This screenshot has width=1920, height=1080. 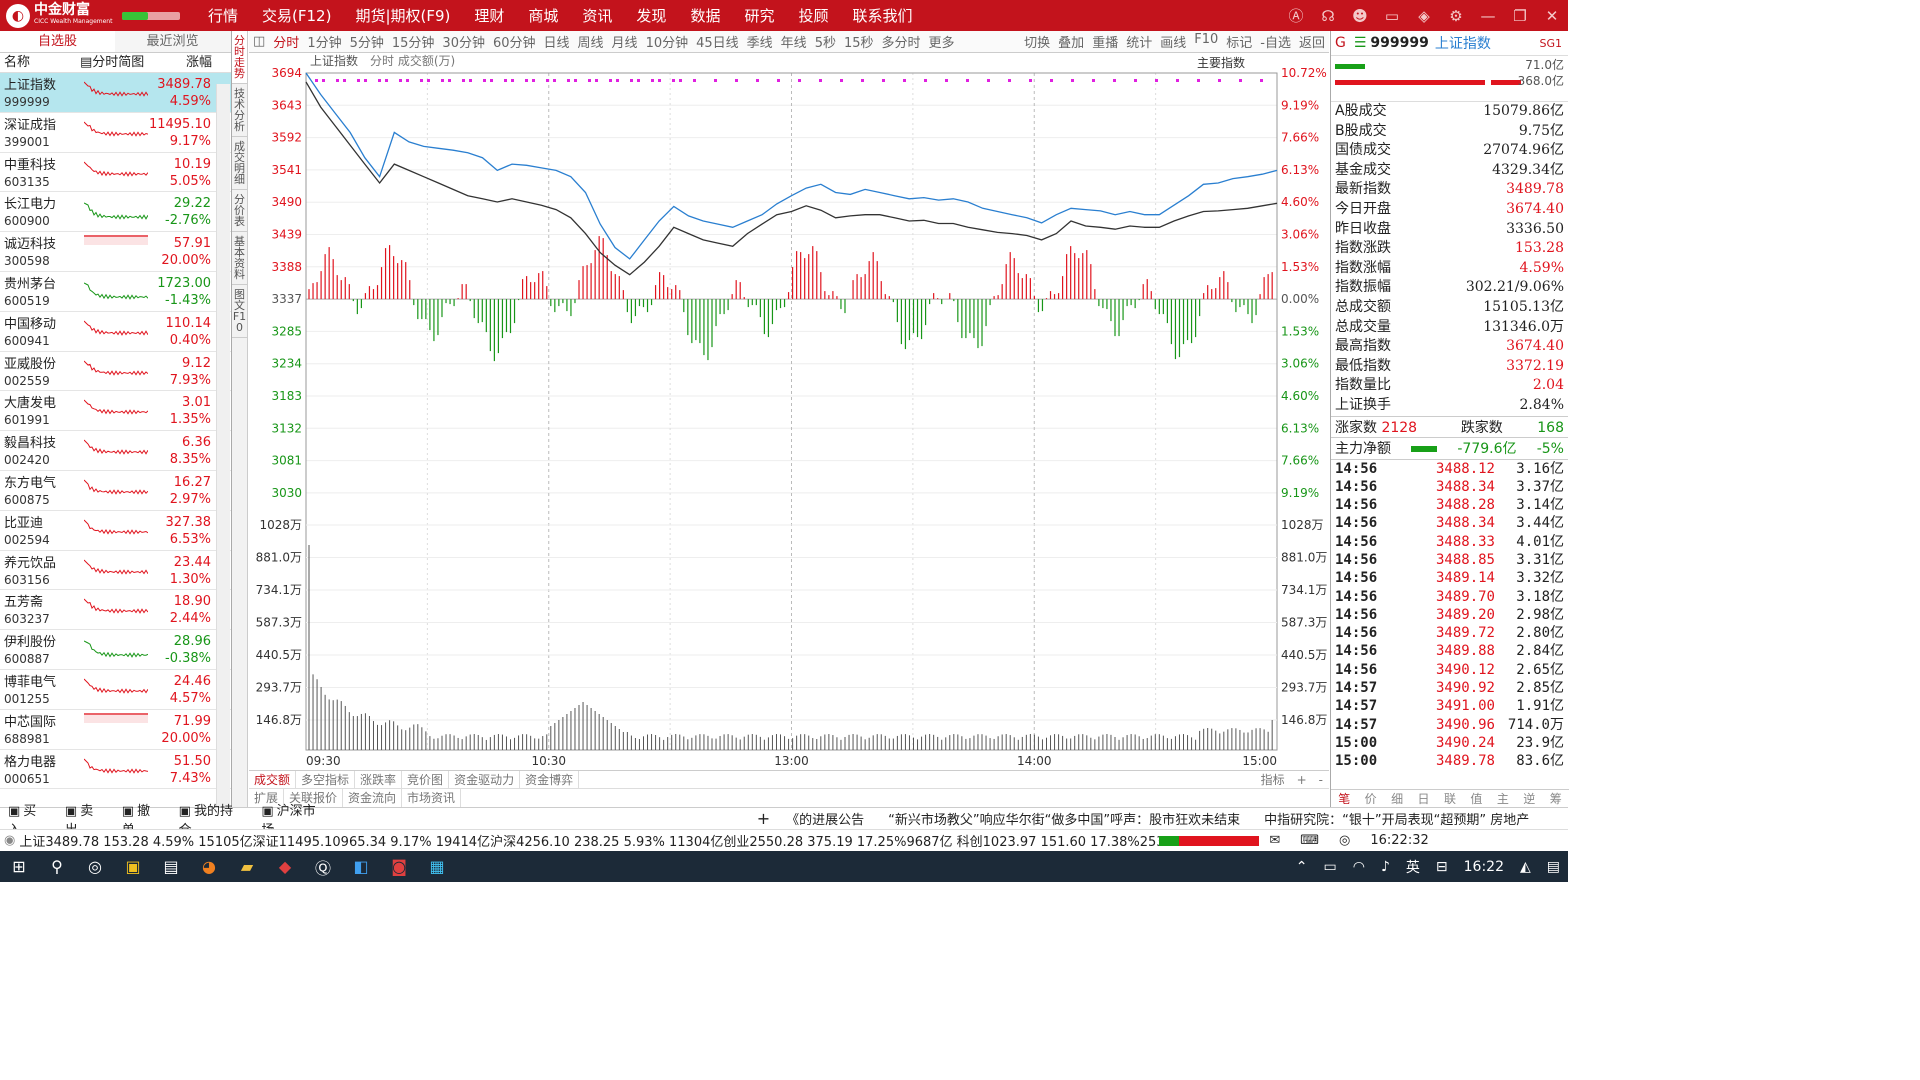 I want to click on list-item: 格力电器 000651 51.50 7.43%, so click(x=115, y=770).